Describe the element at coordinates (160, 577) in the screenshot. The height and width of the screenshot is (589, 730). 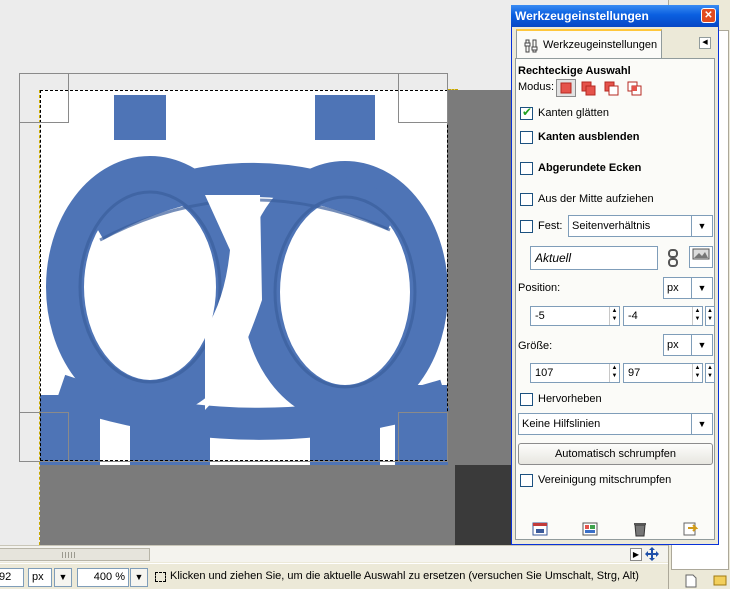
I see `rect-select-tool-icon` at that location.